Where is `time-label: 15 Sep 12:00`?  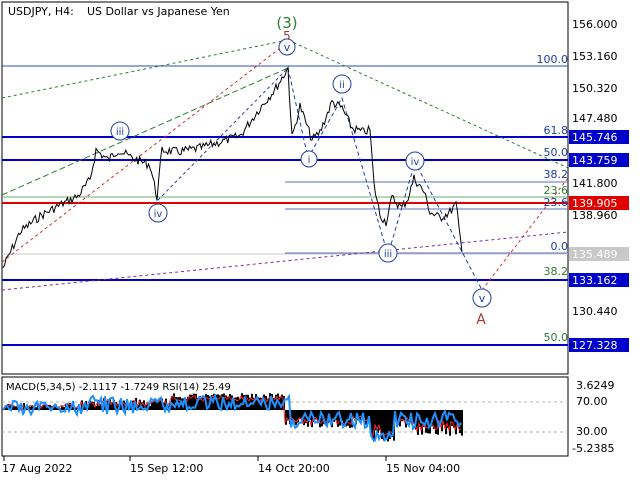 time-label: 15 Sep 12:00 is located at coordinates (166, 468).